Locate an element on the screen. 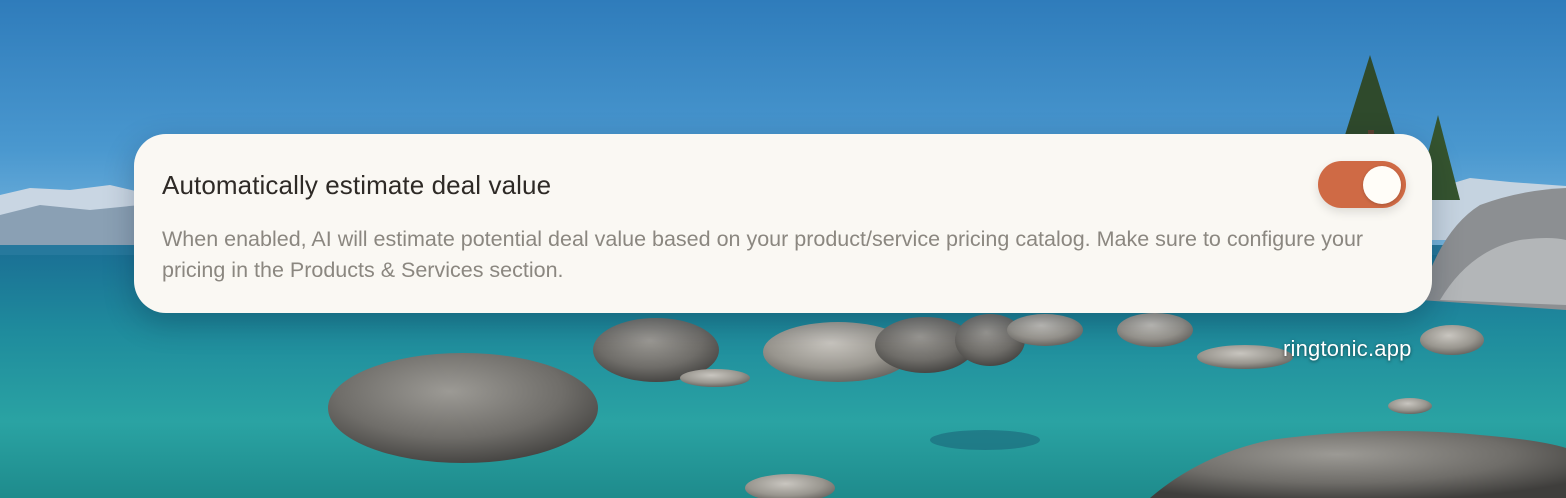 The height and width of the screenshot is (498, 1566). setting-title: Automatically estimate deal value is located at coordinates (357, 185).